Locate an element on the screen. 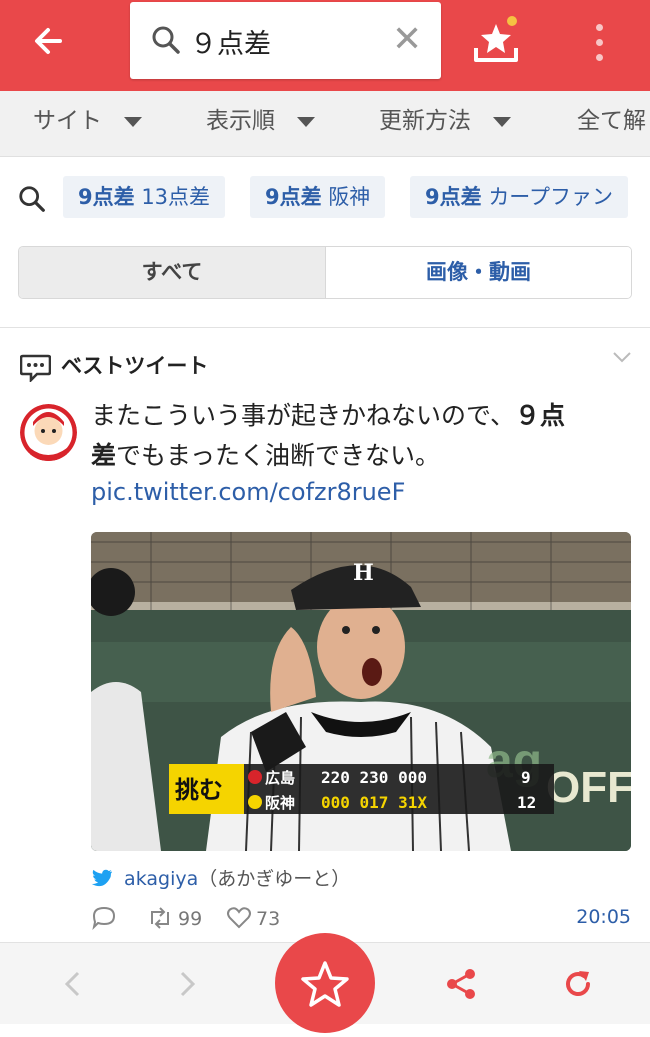 This screenshot has width=650, height=1037. related-chip: 9点差 阪神 is located at coordinates (318, 197).